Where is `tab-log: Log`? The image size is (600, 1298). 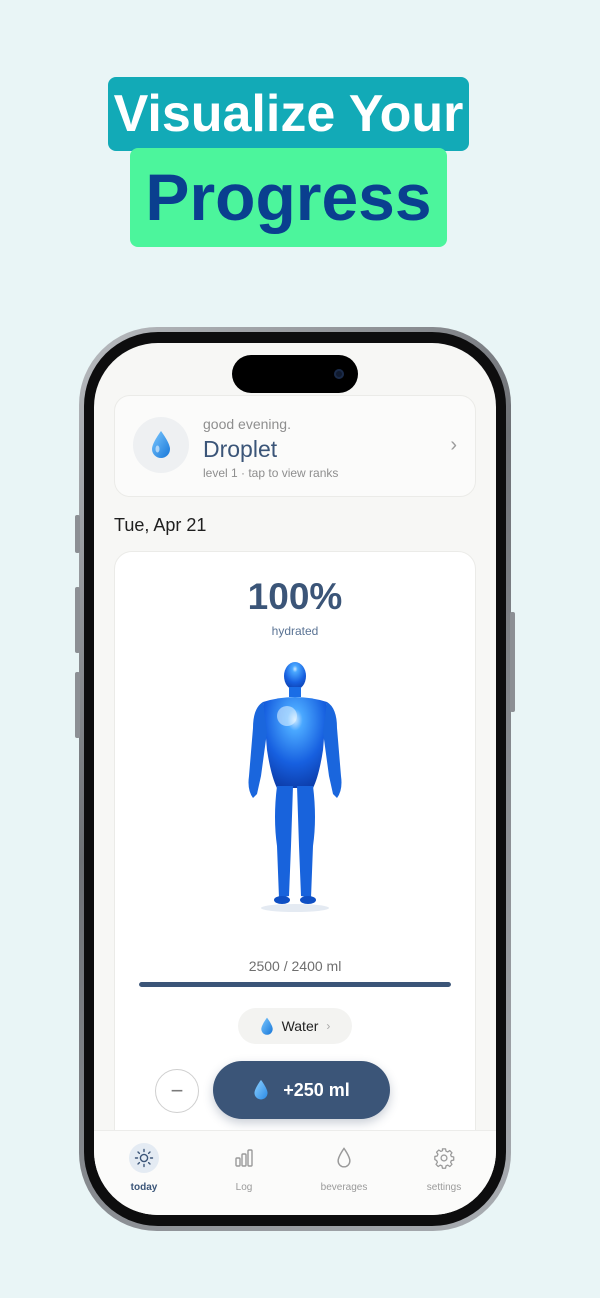
tab-log: Log is located at coordinates (244, 1168).